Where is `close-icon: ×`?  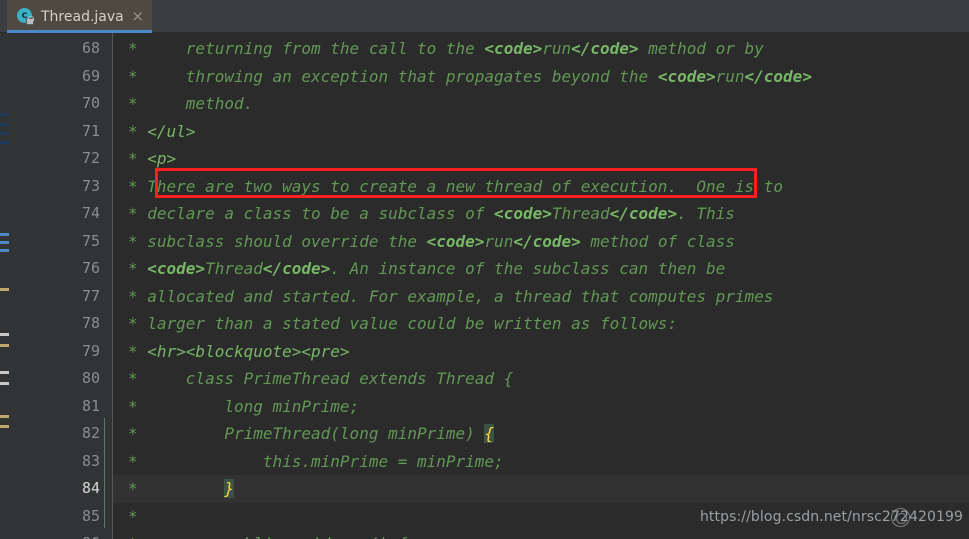
close-icon: × is located at coordinates (137, 16).